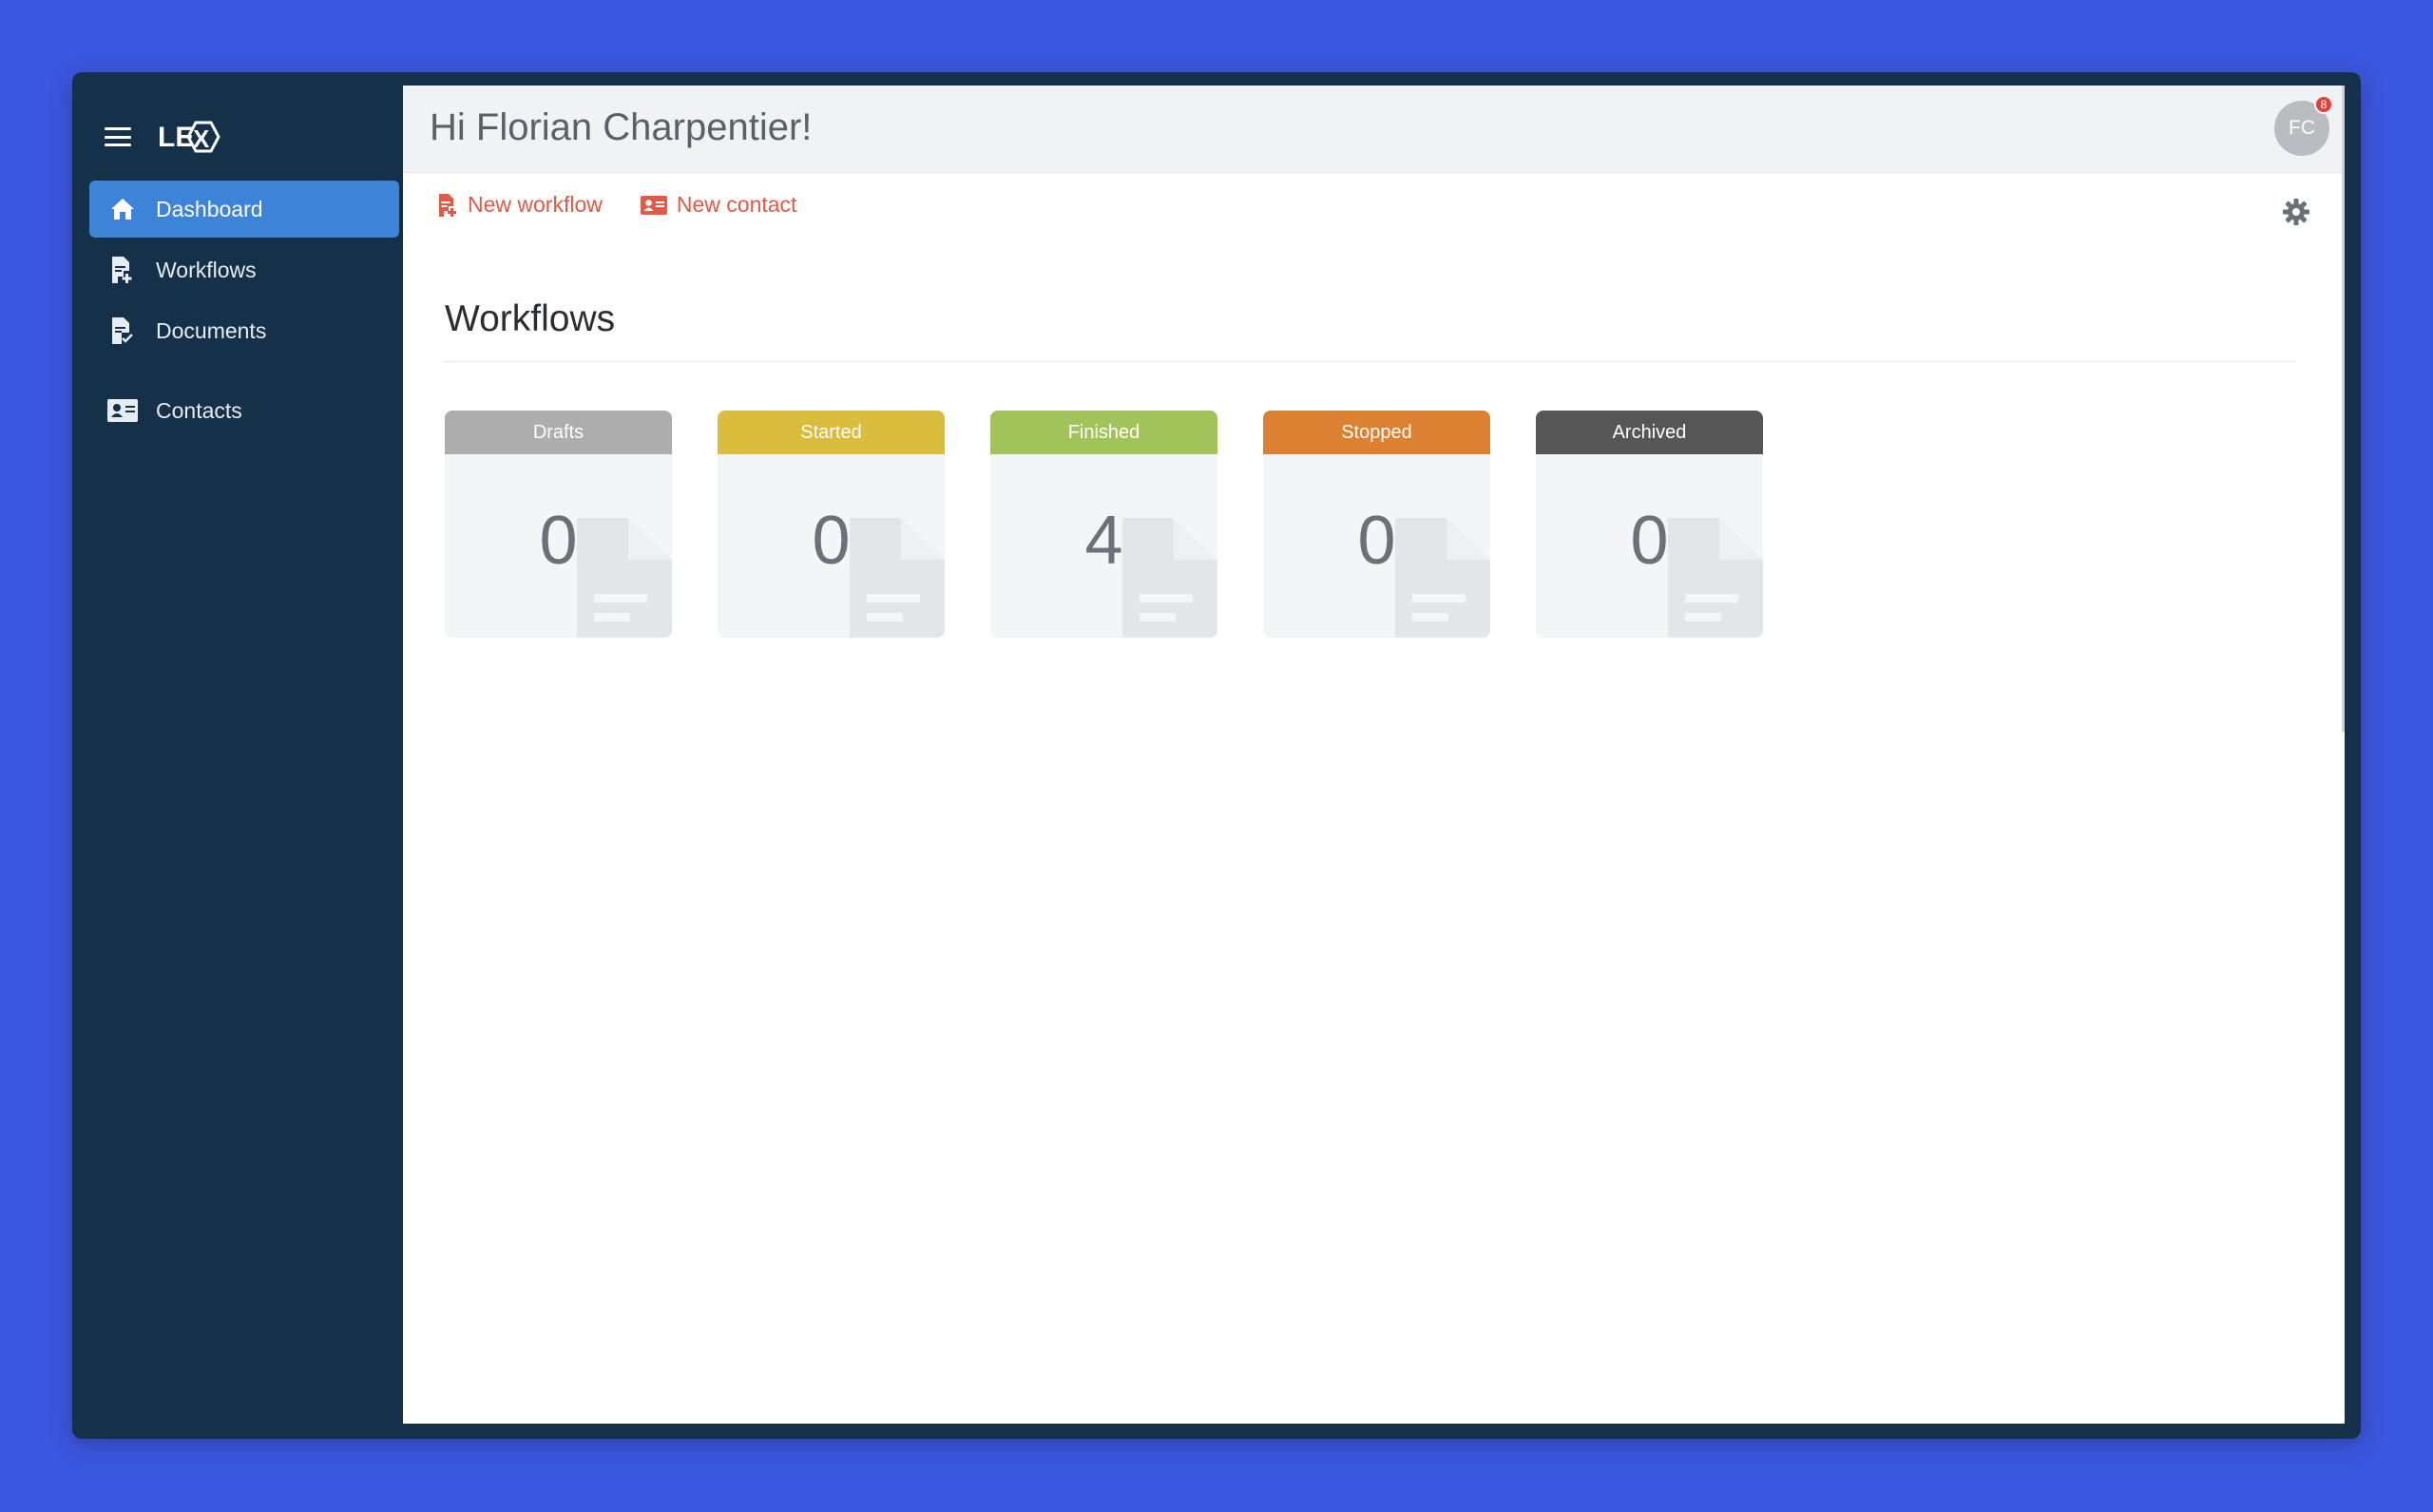 This screenshot has width=2433, height=1512. I want to click on sidebar-item-documents: Documents, so click(244, 330).